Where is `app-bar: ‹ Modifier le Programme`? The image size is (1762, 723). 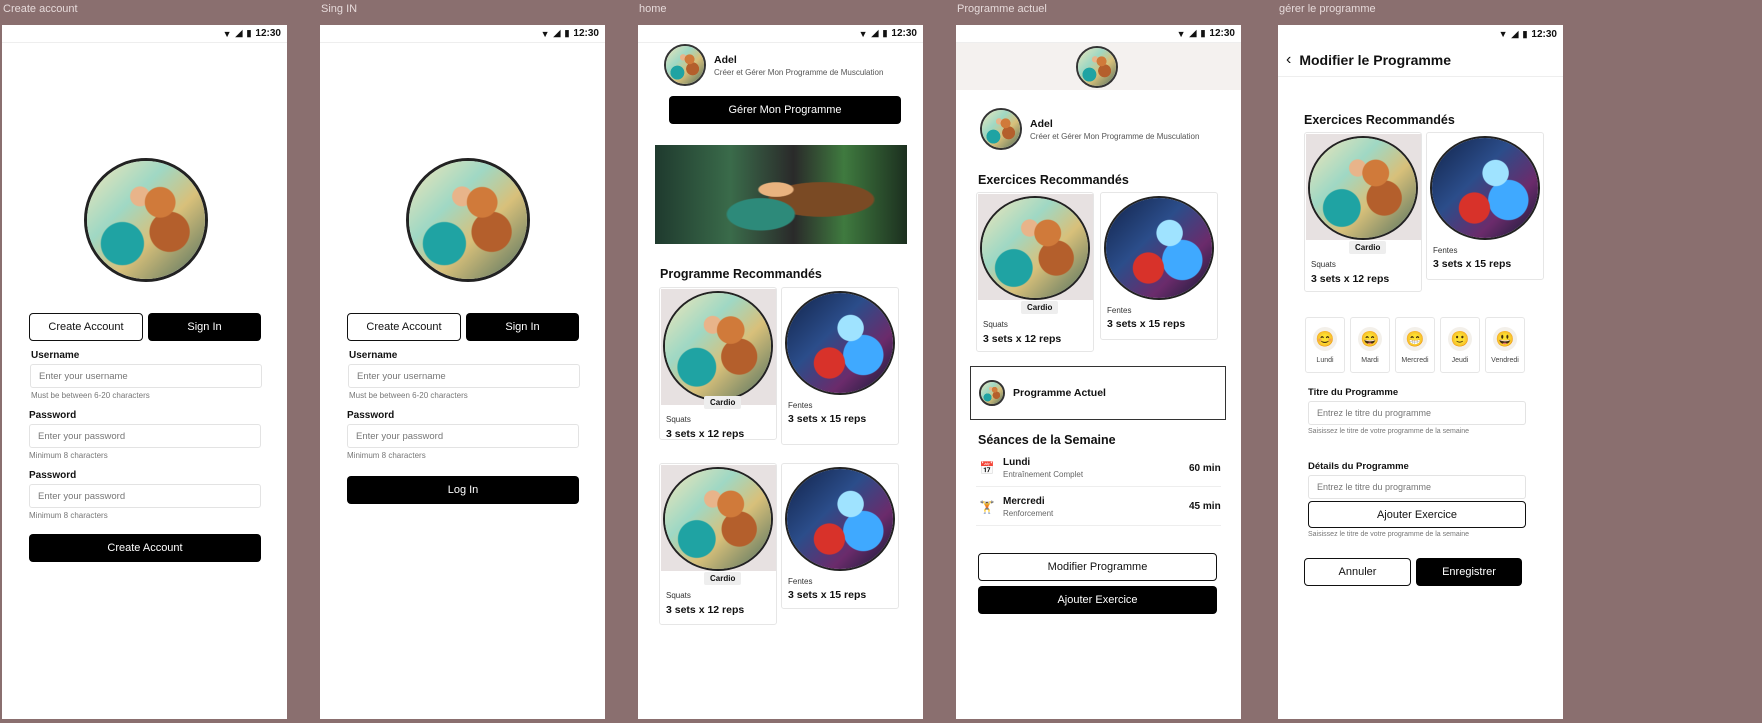 app-bar: ‹ Modifier le Programme is located at coordinates (1420, 60).